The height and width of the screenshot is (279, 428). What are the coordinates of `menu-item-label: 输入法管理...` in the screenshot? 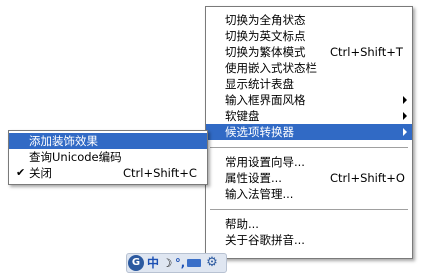 It's located at (259, 194).